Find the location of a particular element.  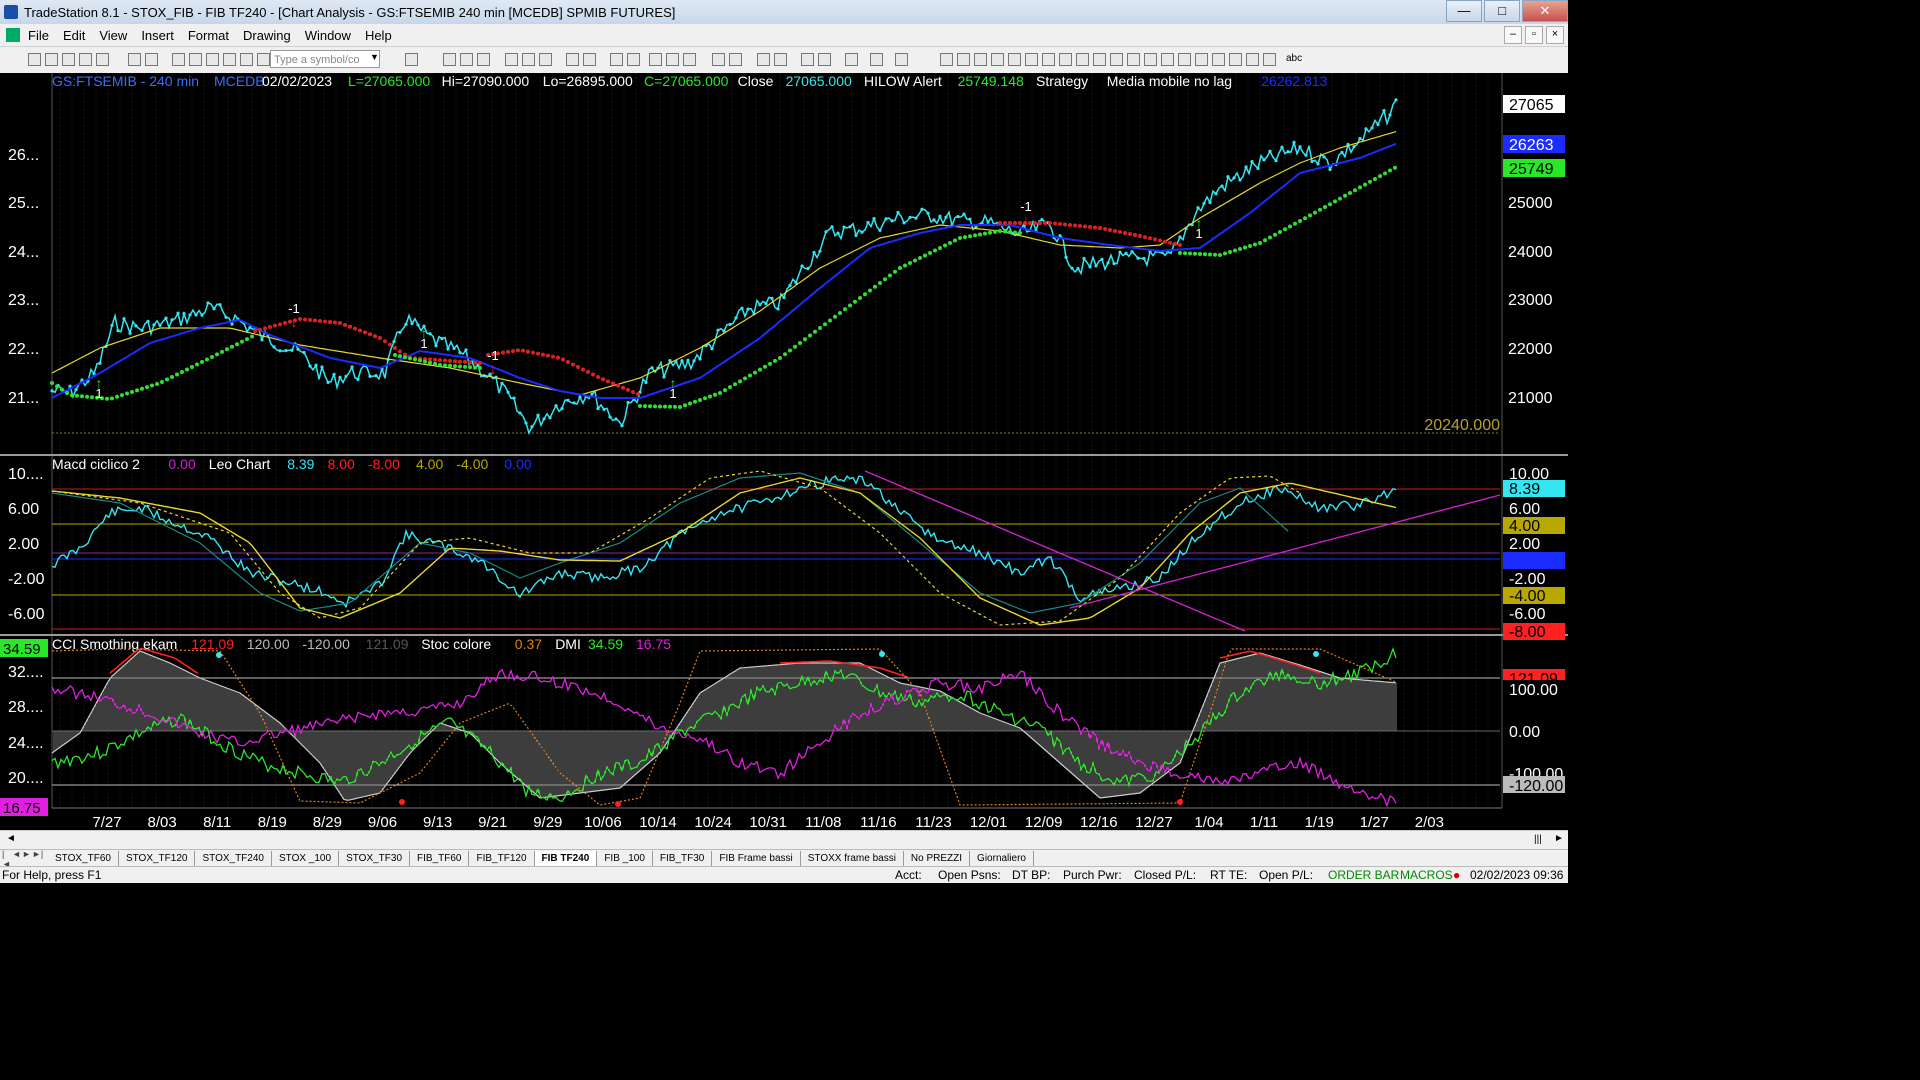

mdi-minimize-button: – is located at coordinates (1513, 35).